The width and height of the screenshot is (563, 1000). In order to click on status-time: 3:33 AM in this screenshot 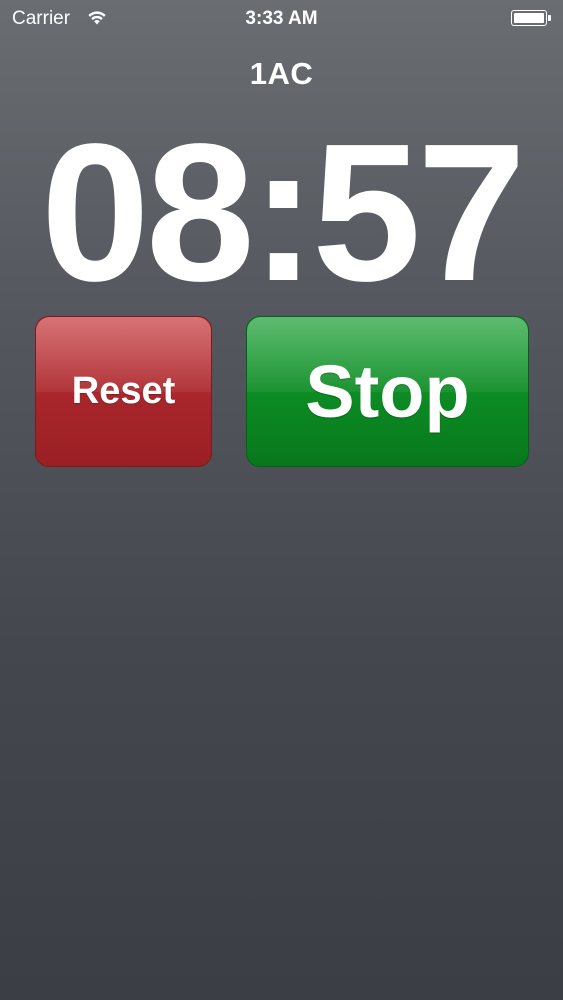, I will do `click(281, 18)`.